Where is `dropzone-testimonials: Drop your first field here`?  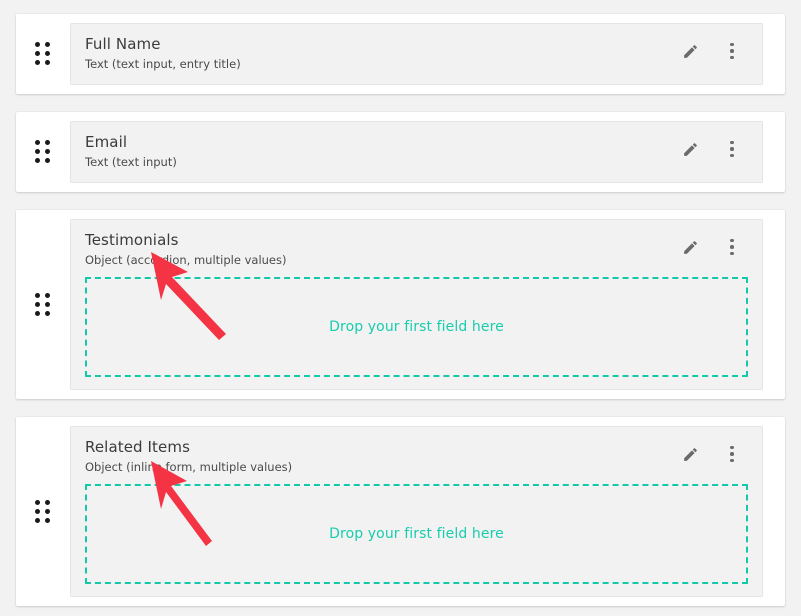 dropzone-testimonials: Drop your first field here is located at coordinates (416, 327).